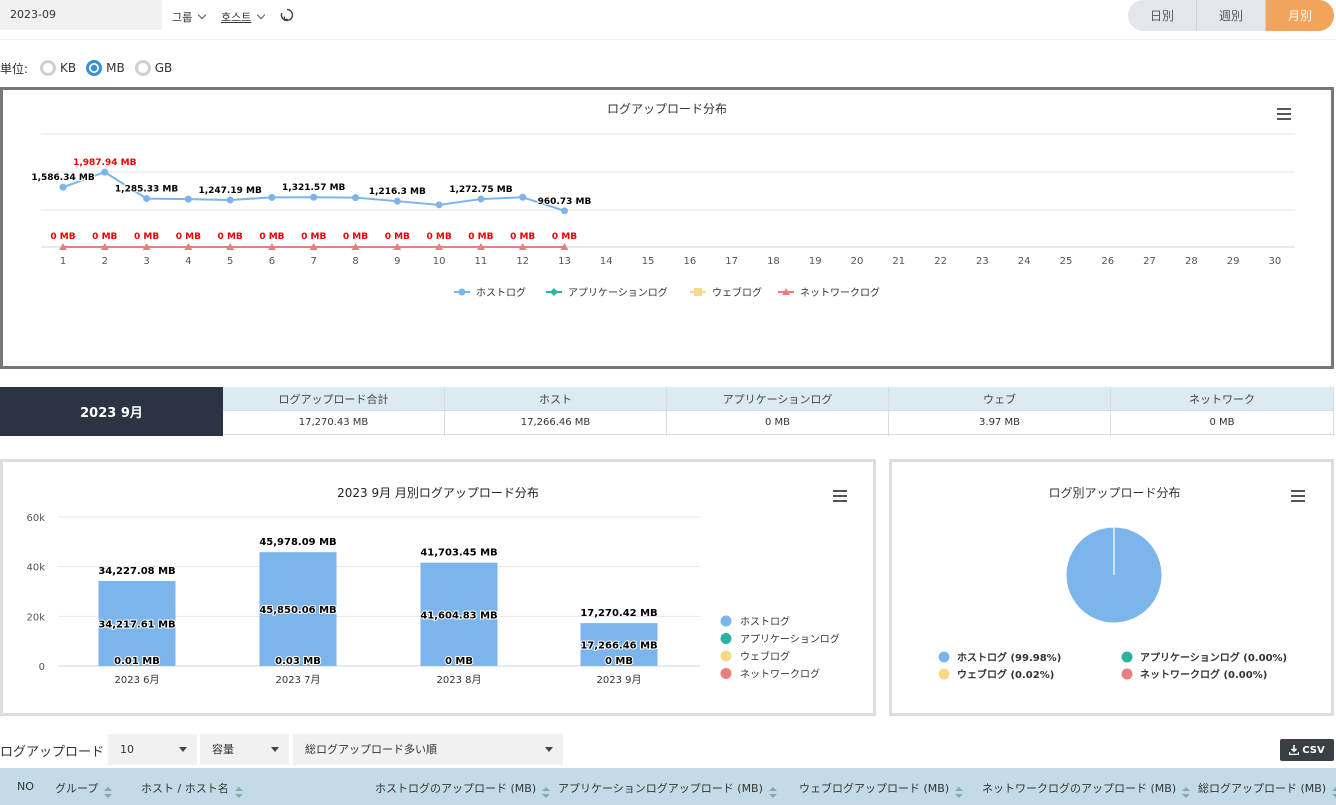  Describe the element at coordinates (94, 68) in the screenshot. I see `radio-checked-icon` at that location.